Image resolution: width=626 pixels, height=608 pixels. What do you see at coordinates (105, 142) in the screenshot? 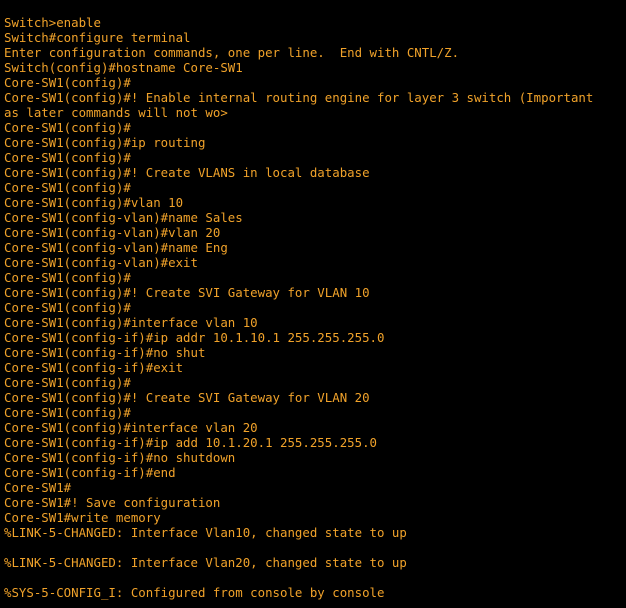
I see `terminal-line: Core-SW1(config)#ip routing` at bounding box center [105, 142].